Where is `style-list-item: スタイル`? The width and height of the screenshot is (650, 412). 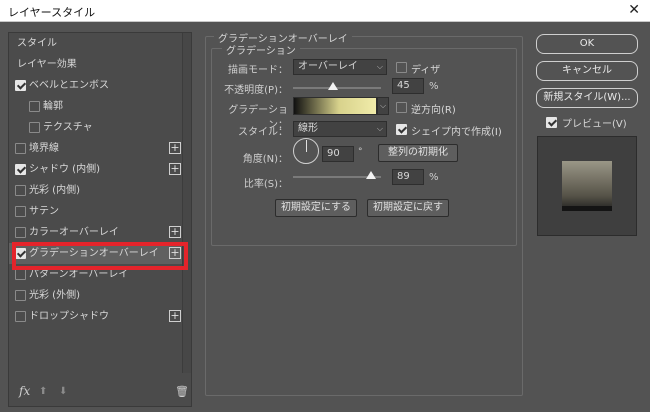
style-list-item: スタイル is located at coordinates (96, 43).